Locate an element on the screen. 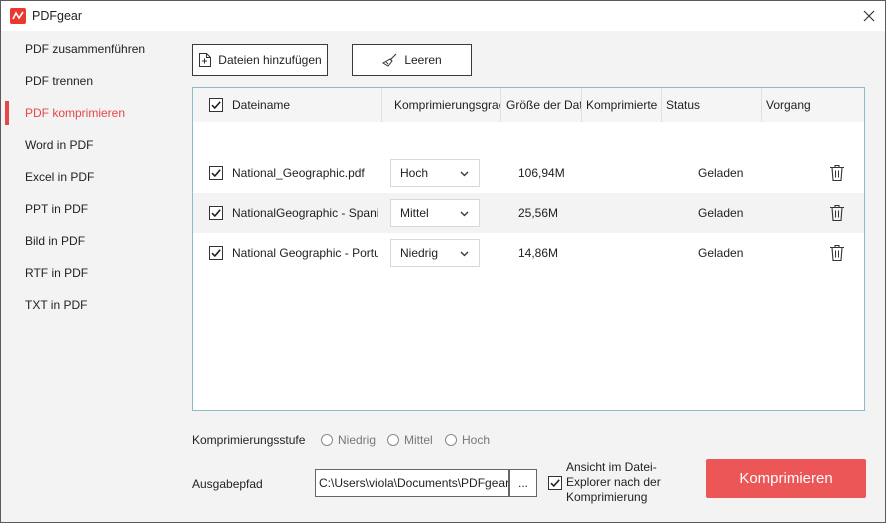 The image size is (886, 523). sidebar-item-image: Bild in PDF is located at coordinates (88, 241).